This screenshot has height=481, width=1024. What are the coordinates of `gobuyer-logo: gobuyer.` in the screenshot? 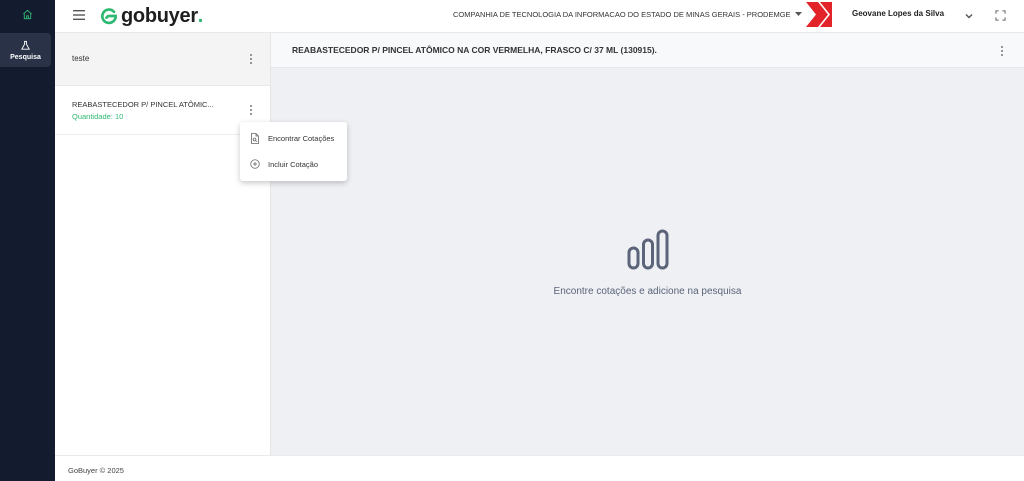 It's located at (151, 16).